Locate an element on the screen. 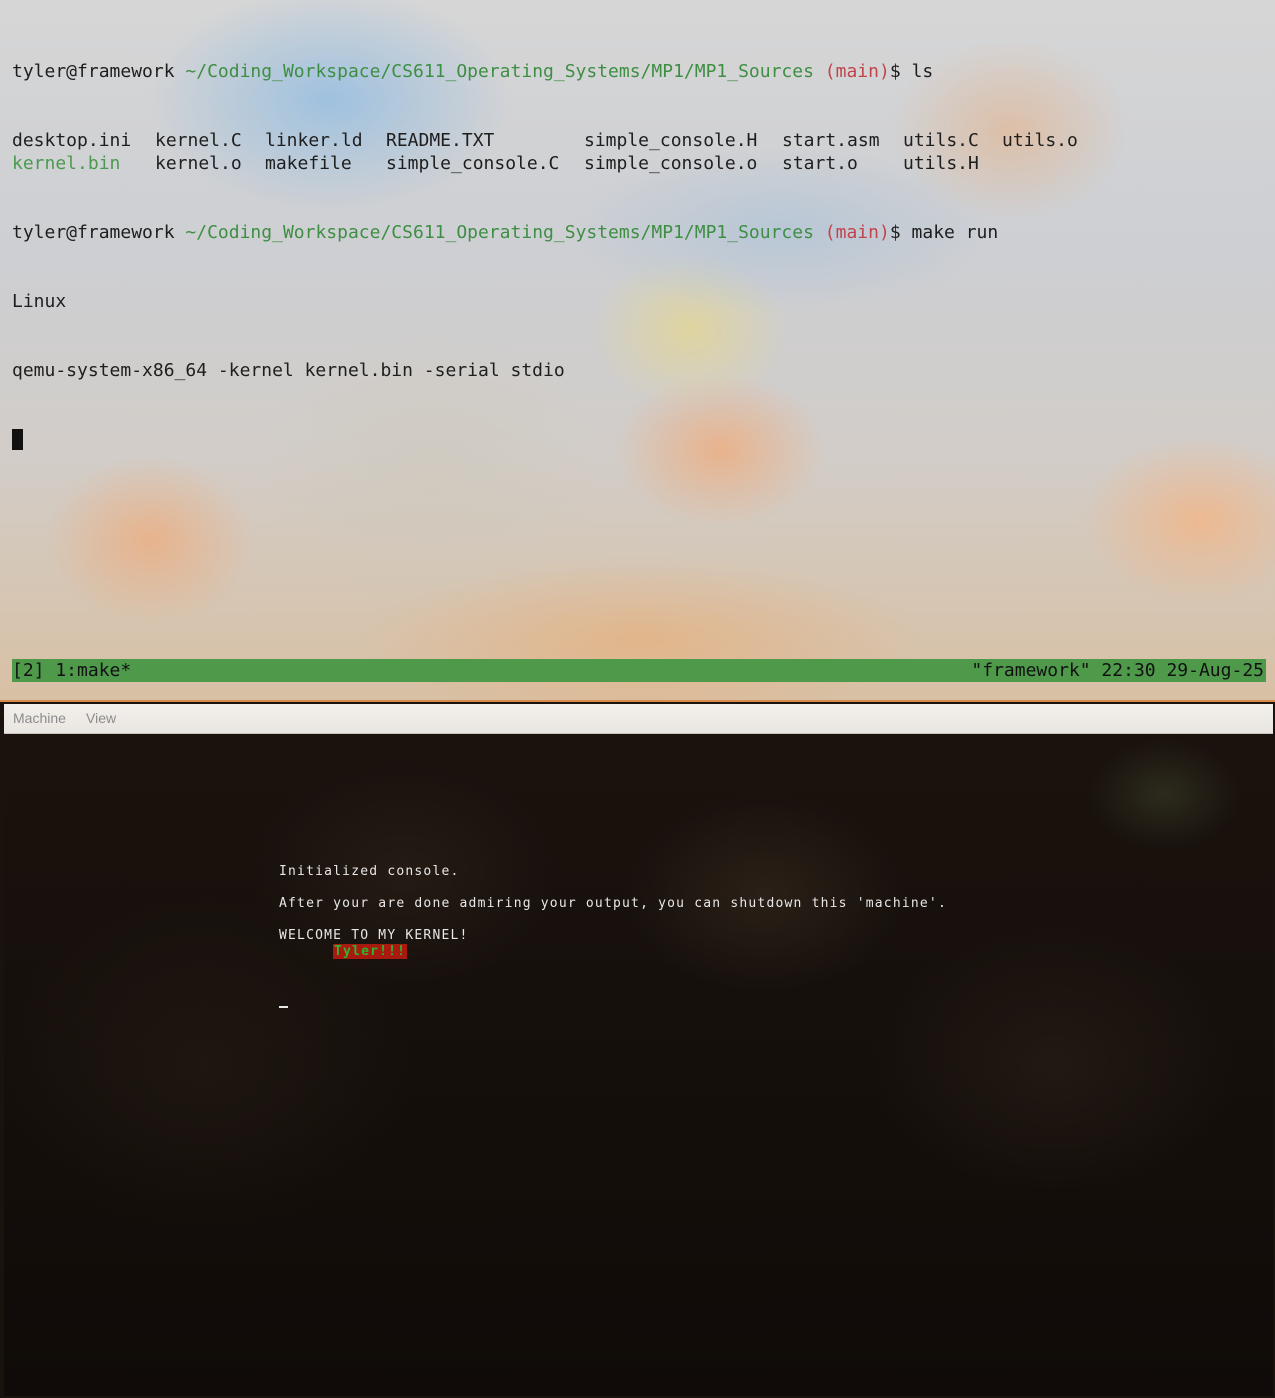  file-entry: utils.C is located at coordinates (941, 140).